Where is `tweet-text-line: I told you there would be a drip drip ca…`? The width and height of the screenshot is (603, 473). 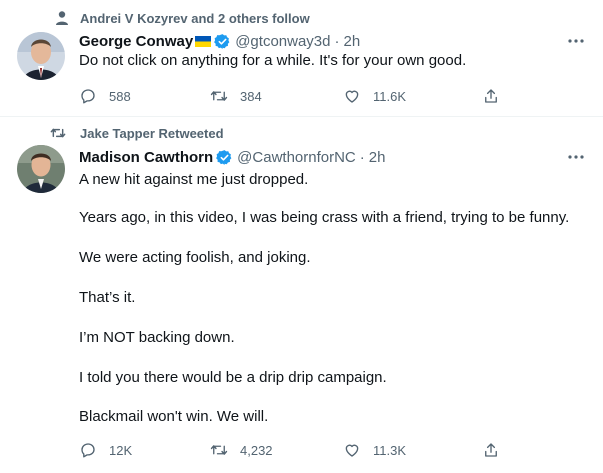
tweet-text-line: I told you there would be a drip drip ca… is located at coordinates (233, 377).